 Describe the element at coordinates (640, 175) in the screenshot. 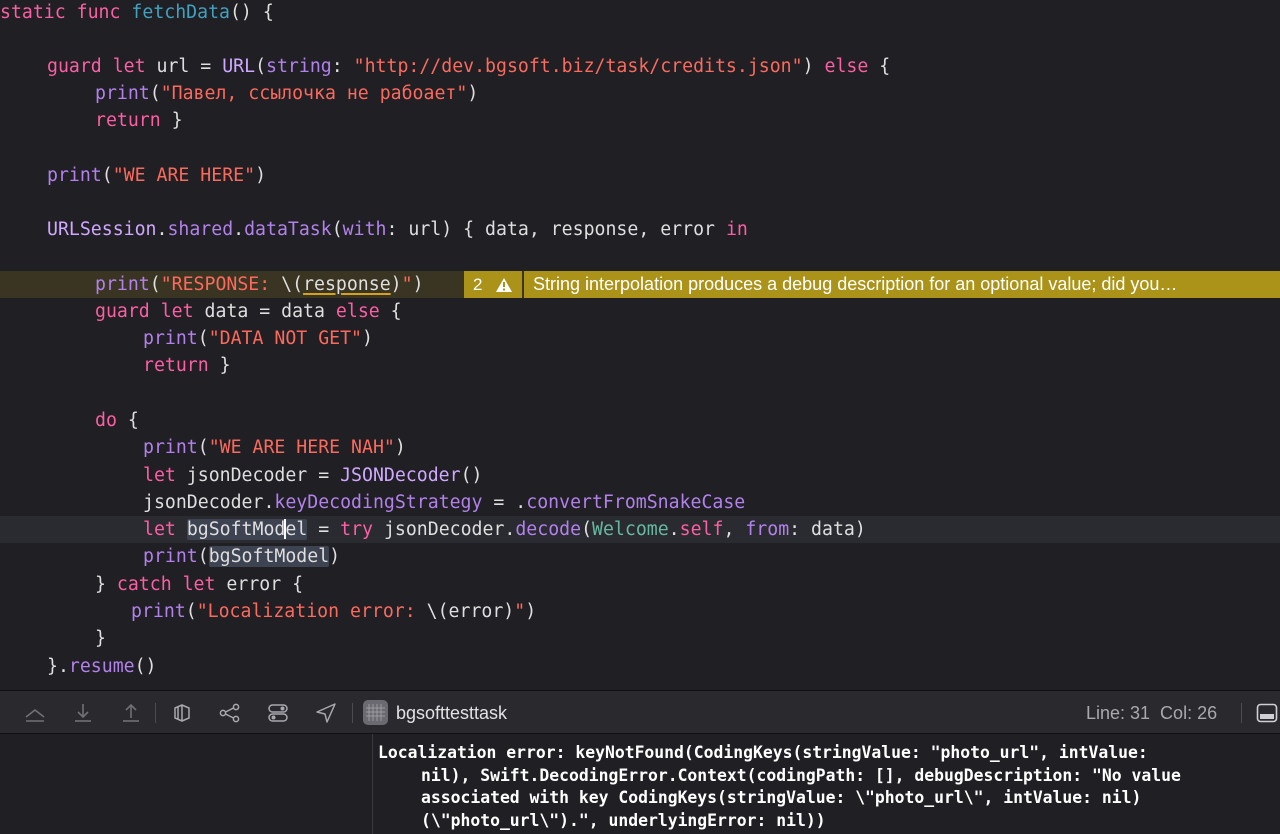

I see `code-line-7: print("WE ARE HERE")` at that location.